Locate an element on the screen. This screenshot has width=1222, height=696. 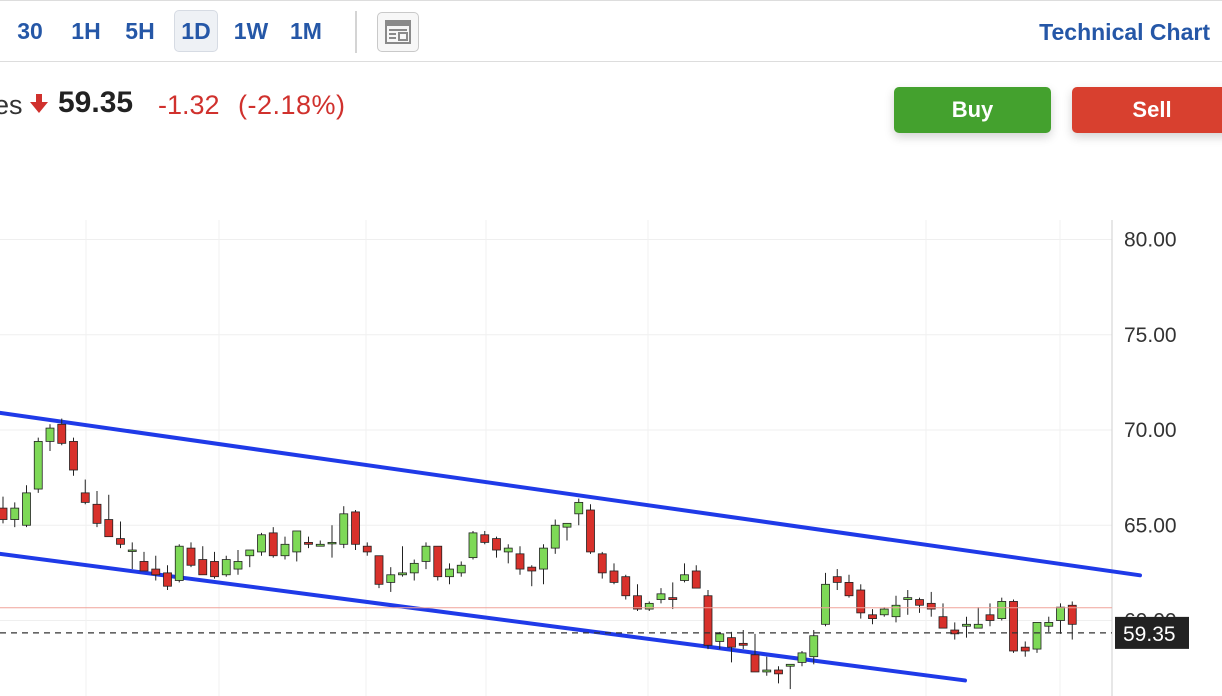
y-tick-label: 80.00 is located at coordinates (1150, 240).